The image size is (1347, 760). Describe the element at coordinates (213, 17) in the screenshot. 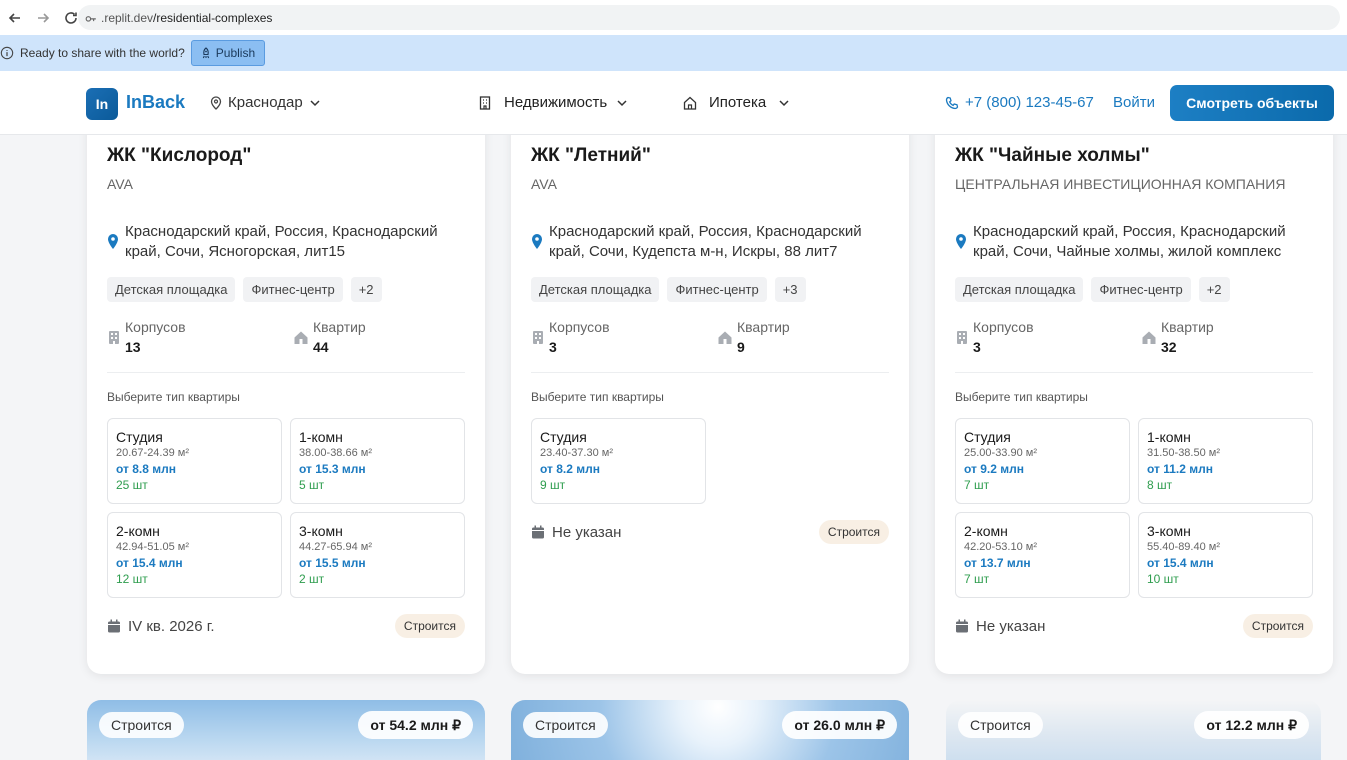

I see `url-path: /residential-complexes` at that location.